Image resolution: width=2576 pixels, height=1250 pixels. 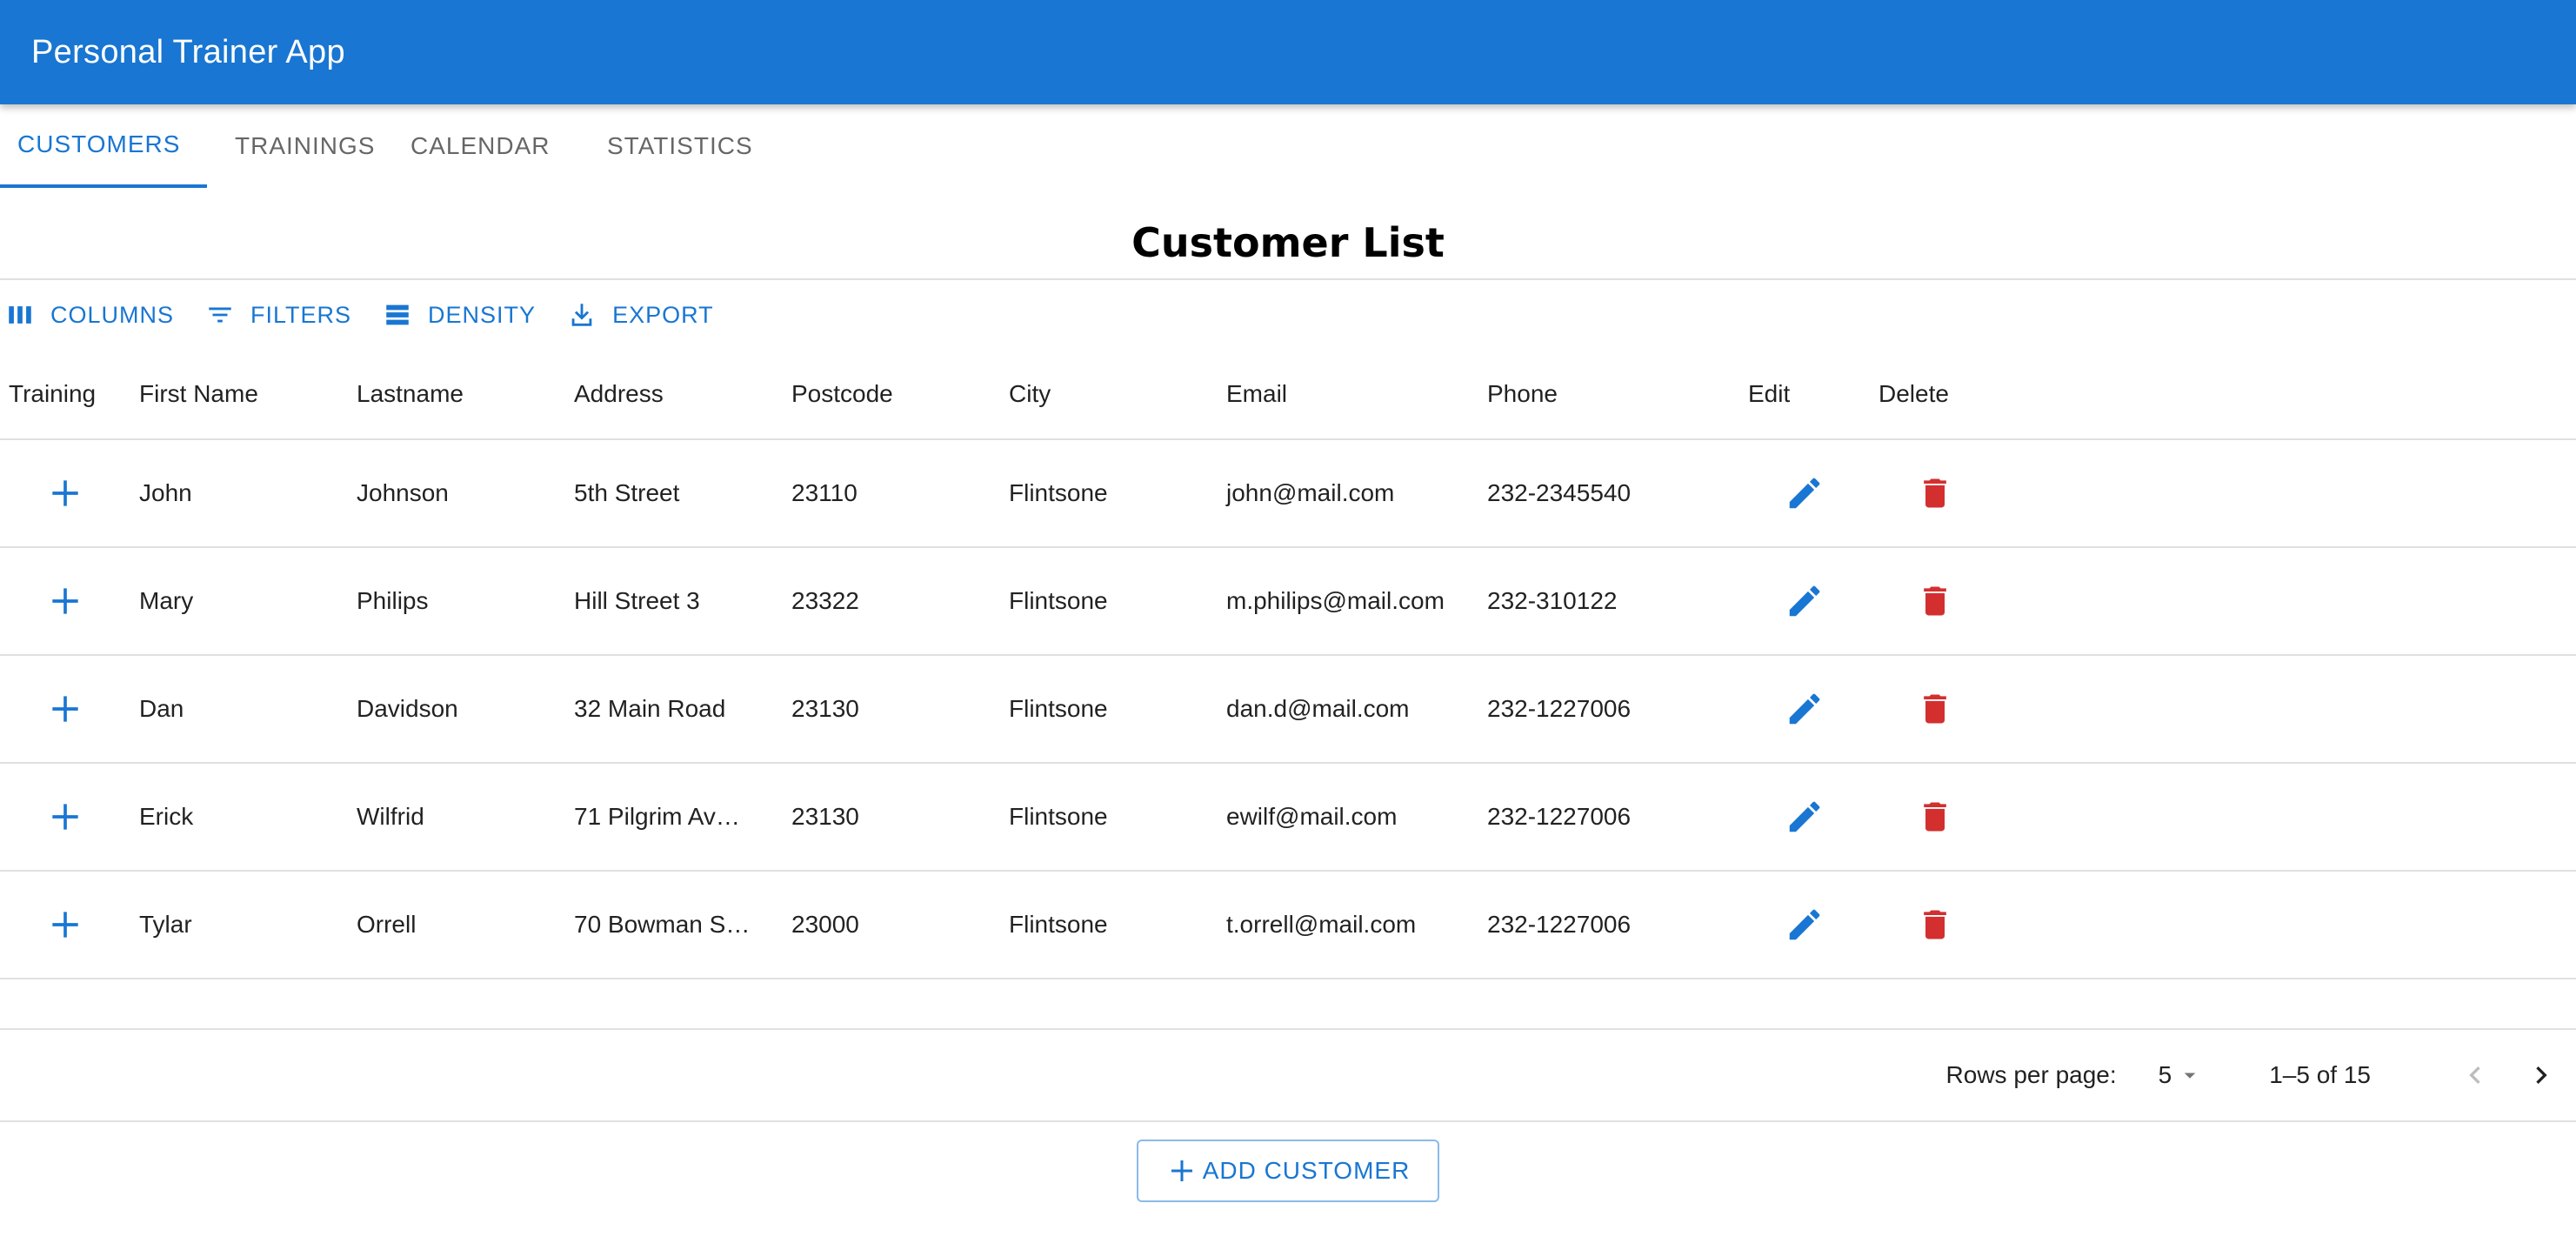 I want to click on cell-email: t.orrell@mail.com, so click(x=1321, y=924).